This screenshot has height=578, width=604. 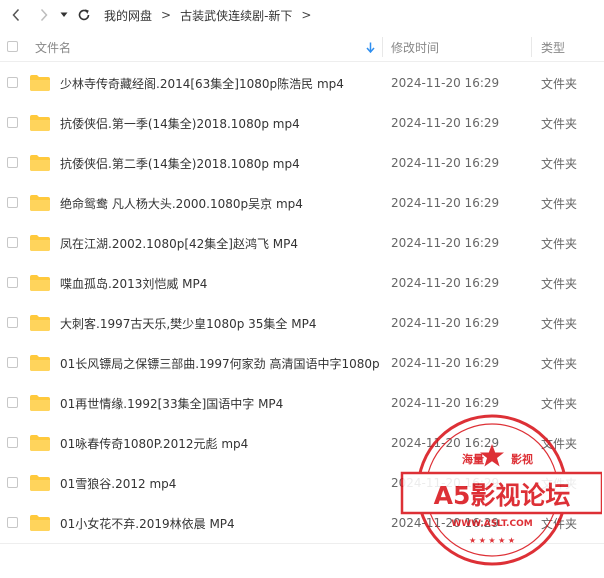 What do you see at coordinates (302, 283) in the screenshot?
I see `file-row: 喋血孤岛.2013刘恺威 MP4 2024-11-20 16:29 文件夹` at bounding box center [302, 283].